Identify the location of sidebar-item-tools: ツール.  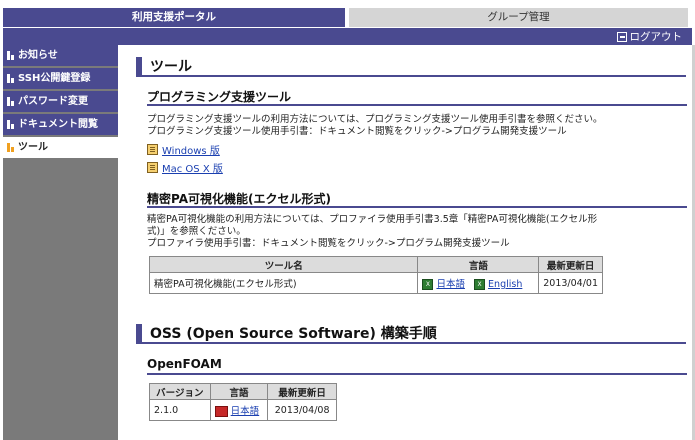
(60, 148).